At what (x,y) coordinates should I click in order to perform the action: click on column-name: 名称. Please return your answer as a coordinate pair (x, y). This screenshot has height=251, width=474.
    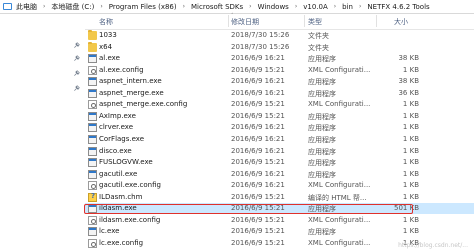
    Looking at the image, I should click on (106, 22).